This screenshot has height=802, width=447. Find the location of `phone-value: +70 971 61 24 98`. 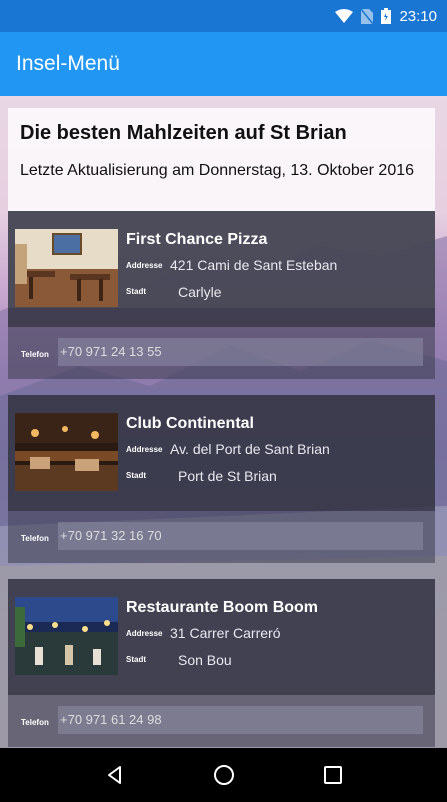

phone-value: +70 971 61 24 98 is located at coordinates (240, 720).